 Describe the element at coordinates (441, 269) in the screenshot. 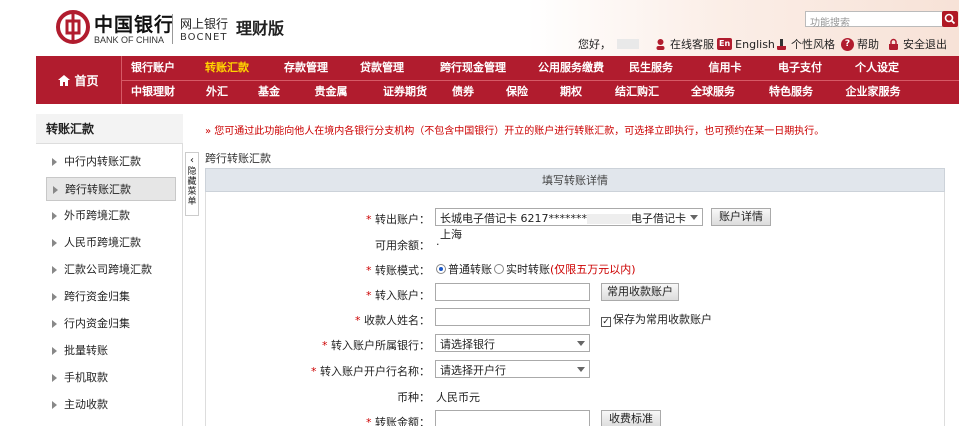

I see `radio-selected-icon` at that location.